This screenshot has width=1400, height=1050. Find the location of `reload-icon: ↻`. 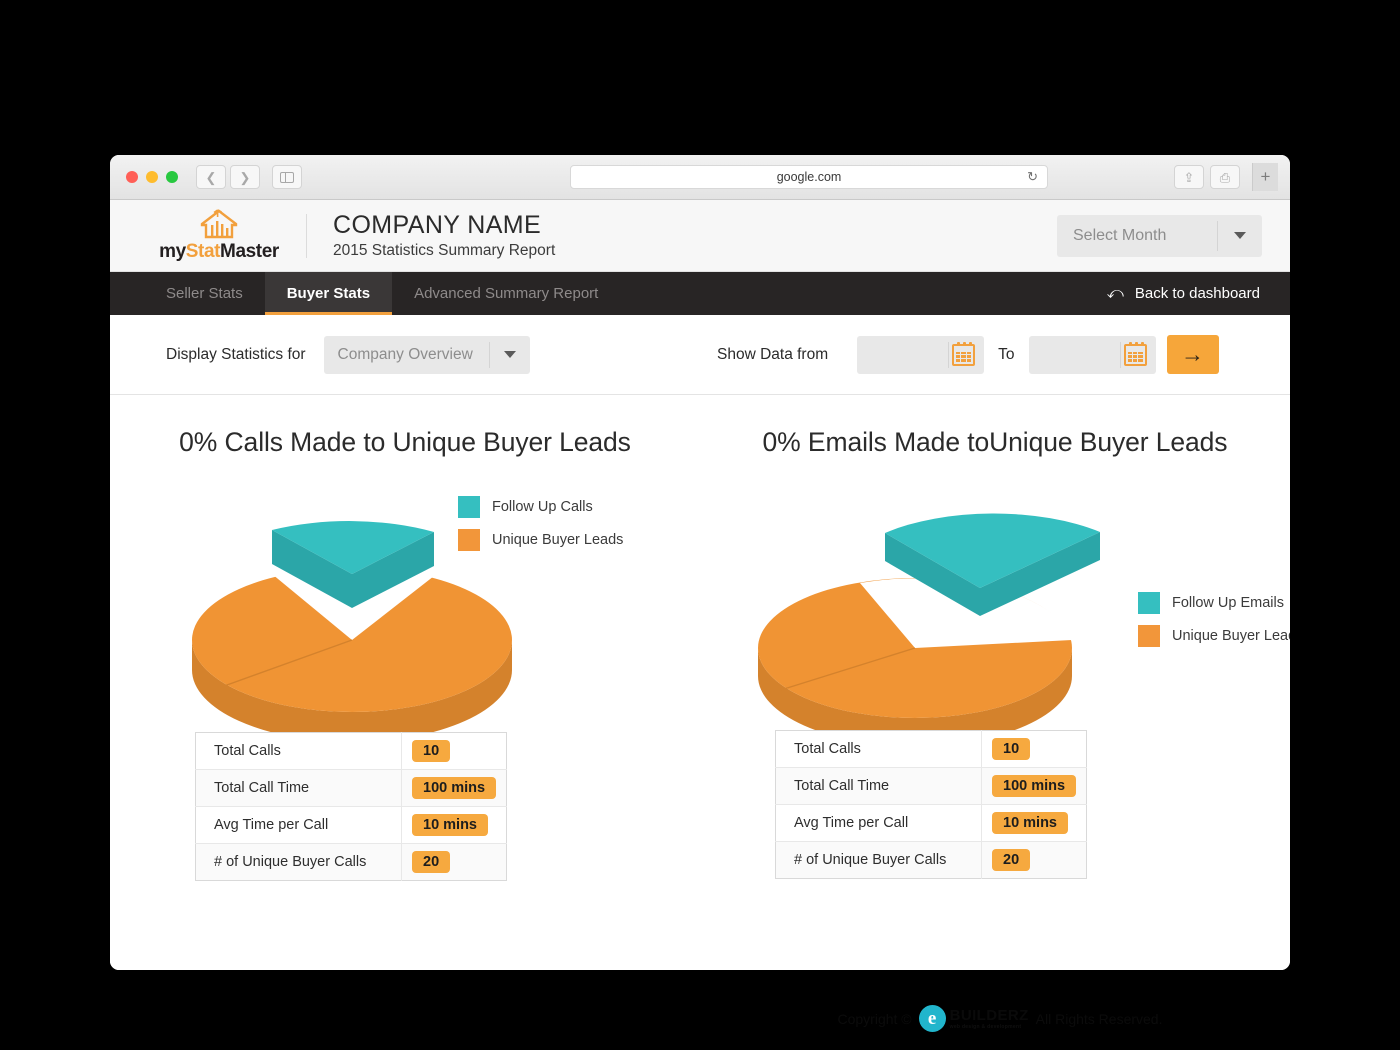

reload-icon: ↻ is located at coordinates (1032, 177).